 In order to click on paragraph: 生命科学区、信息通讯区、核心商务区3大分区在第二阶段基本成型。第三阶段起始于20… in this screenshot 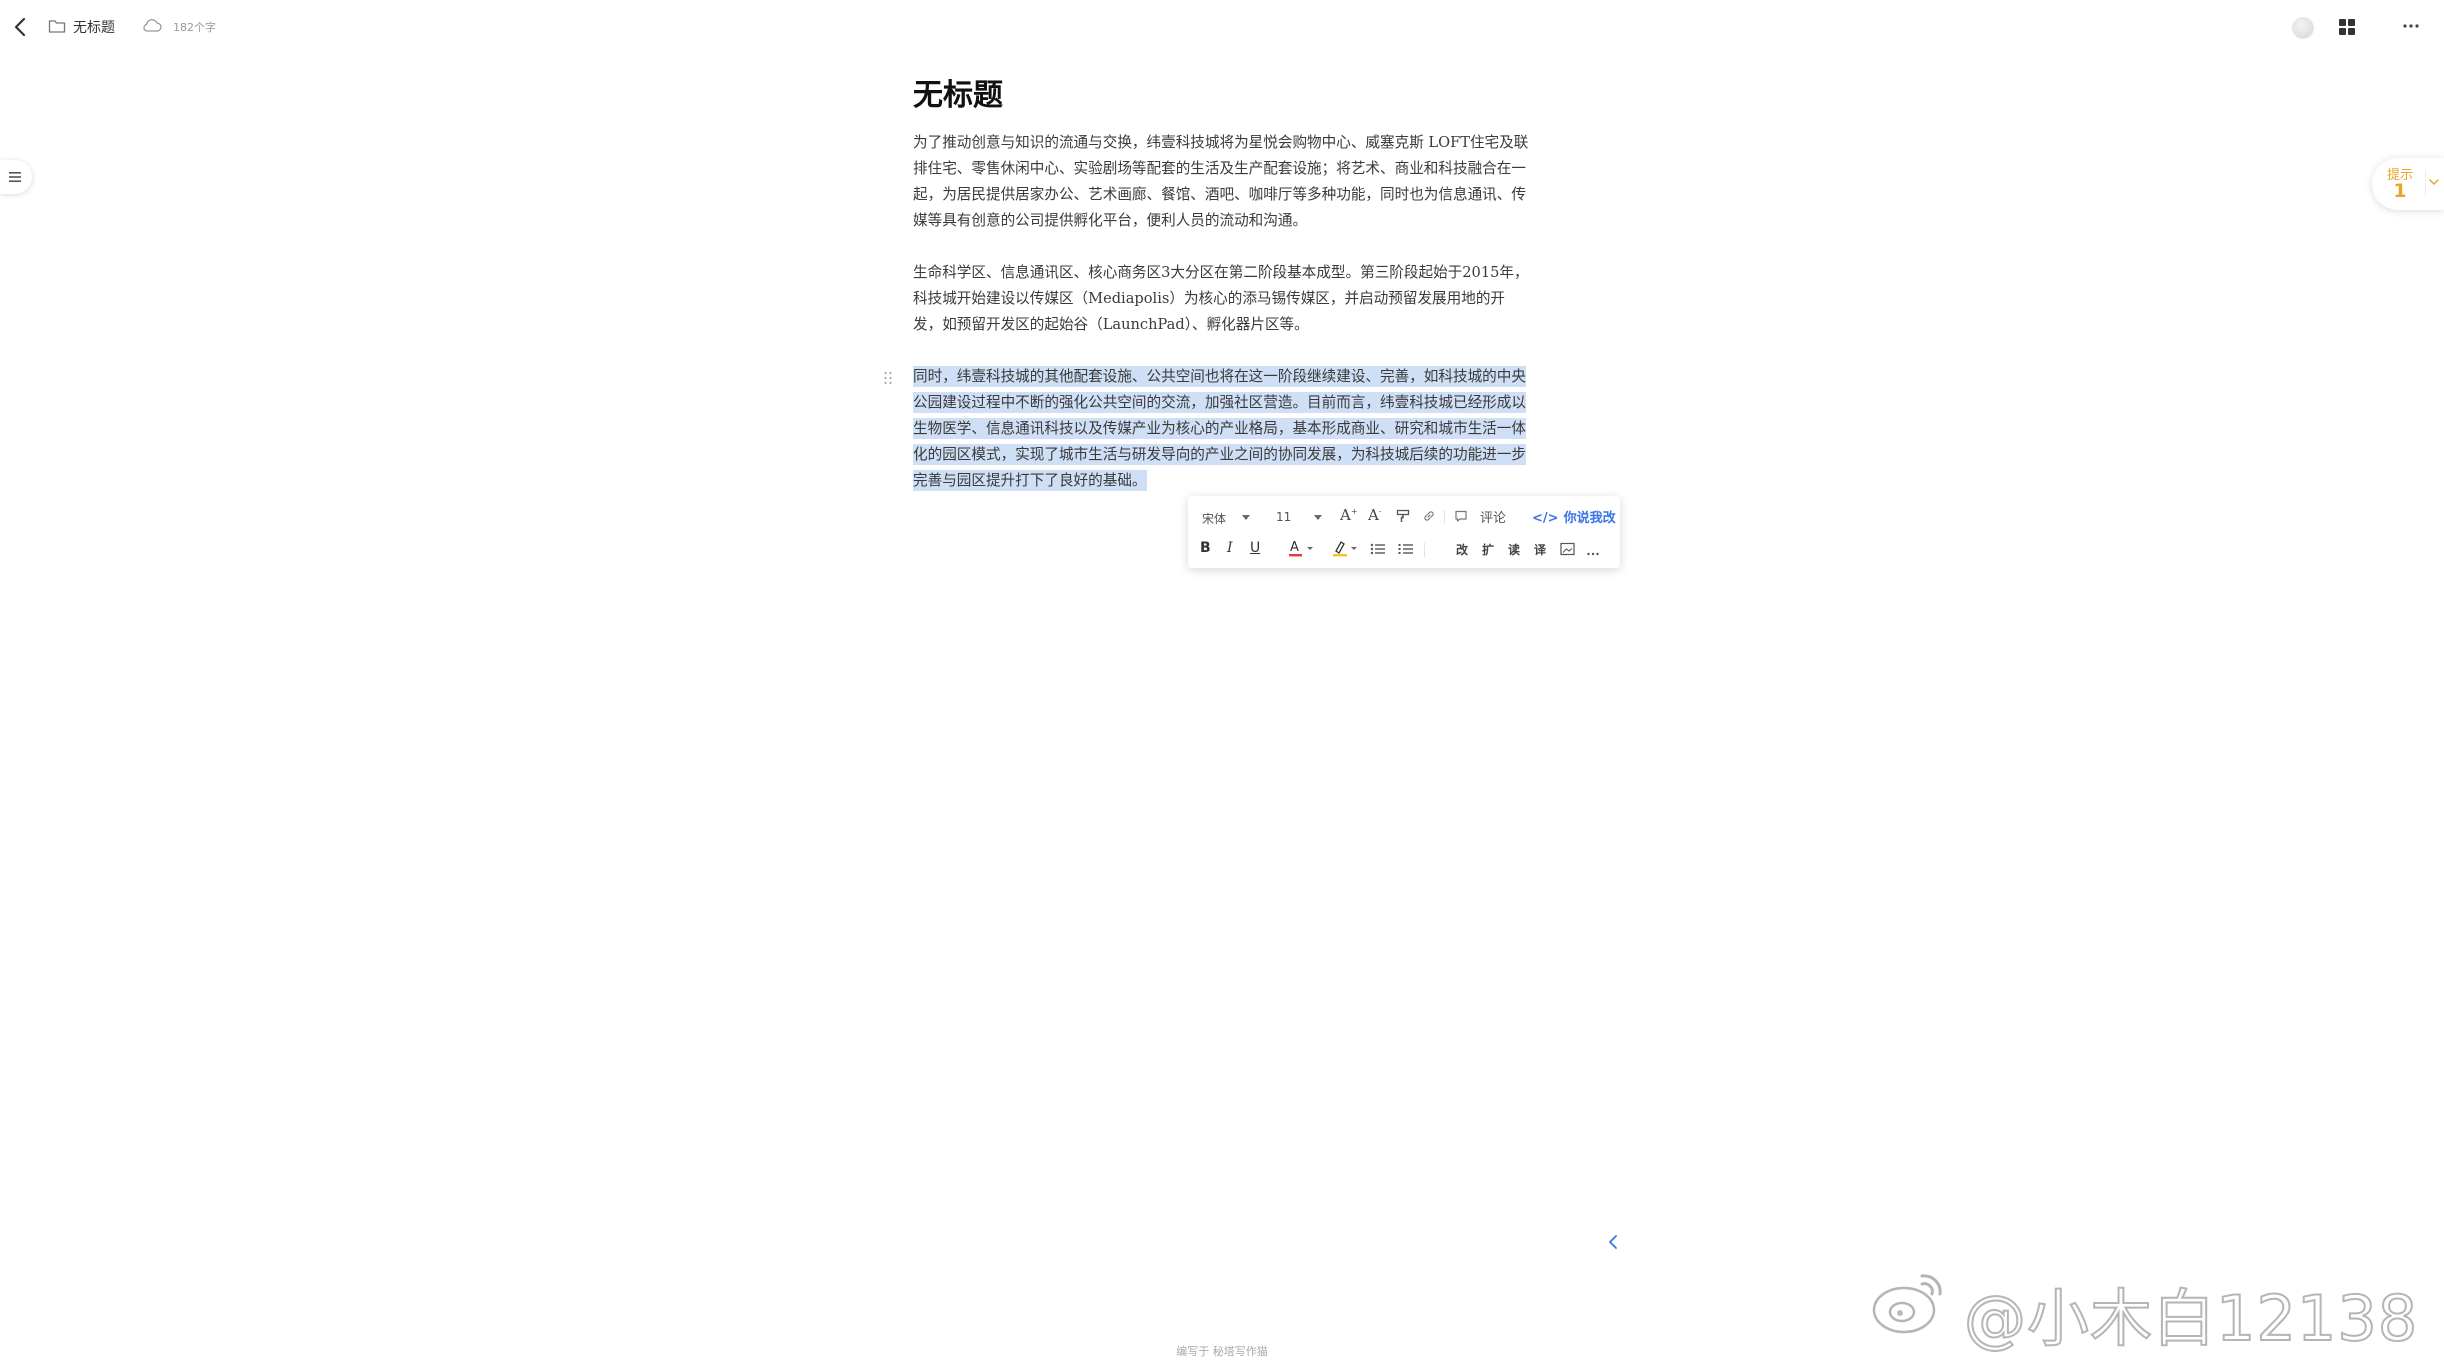, I will do `click(1223, 299)`.